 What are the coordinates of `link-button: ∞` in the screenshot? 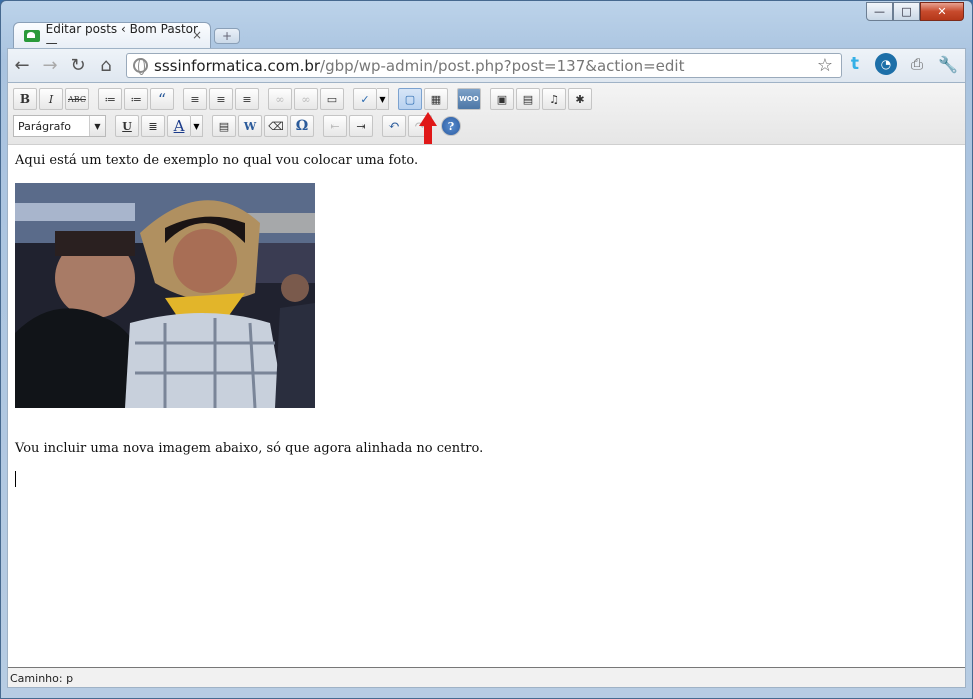 It's located at (280, 99).